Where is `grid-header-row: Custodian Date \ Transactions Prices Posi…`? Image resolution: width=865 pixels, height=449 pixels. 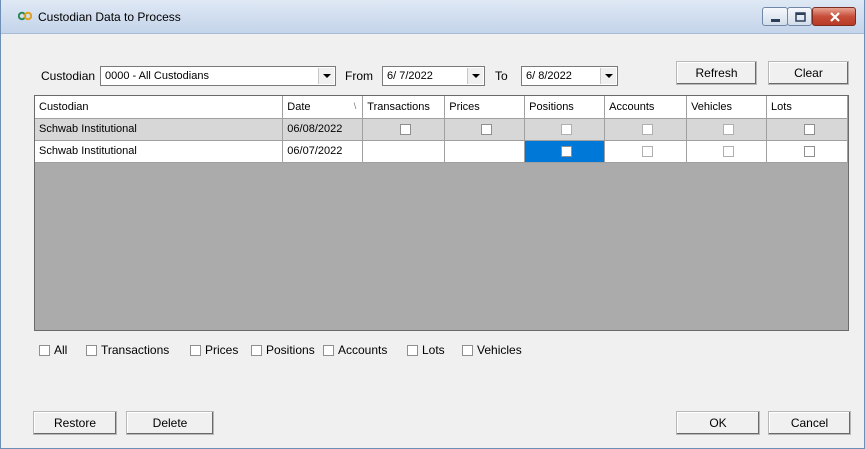 grid-header-row: Custodian Date \ Transactions Prices Posi… is located at coordinates (441, 107).